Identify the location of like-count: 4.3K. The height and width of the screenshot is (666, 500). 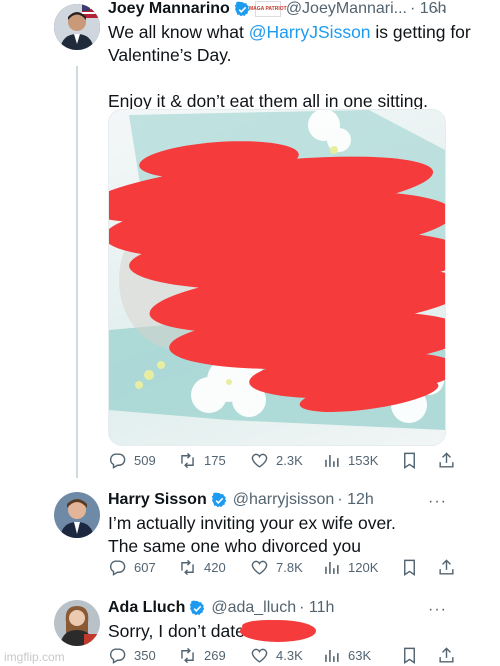
(289, 655).